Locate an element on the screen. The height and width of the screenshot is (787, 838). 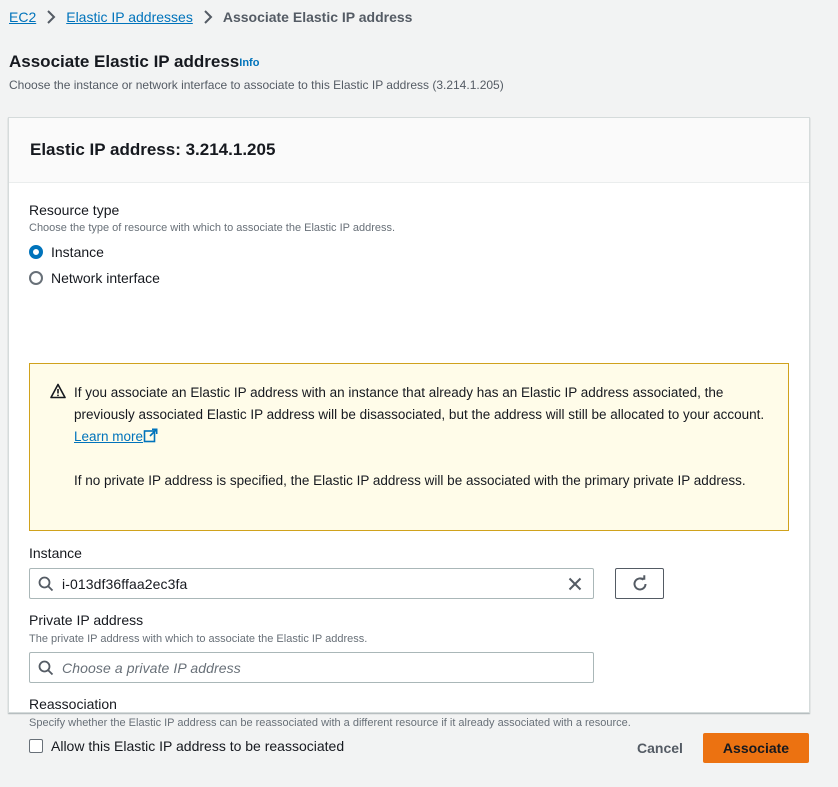
clear-icon is located at coordinates (575, 584).